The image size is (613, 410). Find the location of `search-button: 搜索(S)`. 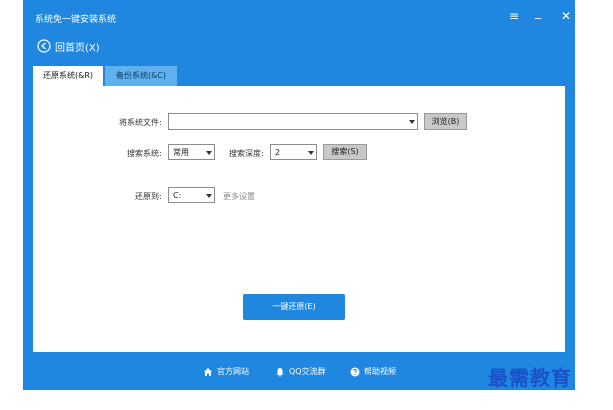

search-button: 搜索(S) is located at coordinates (345, 152).